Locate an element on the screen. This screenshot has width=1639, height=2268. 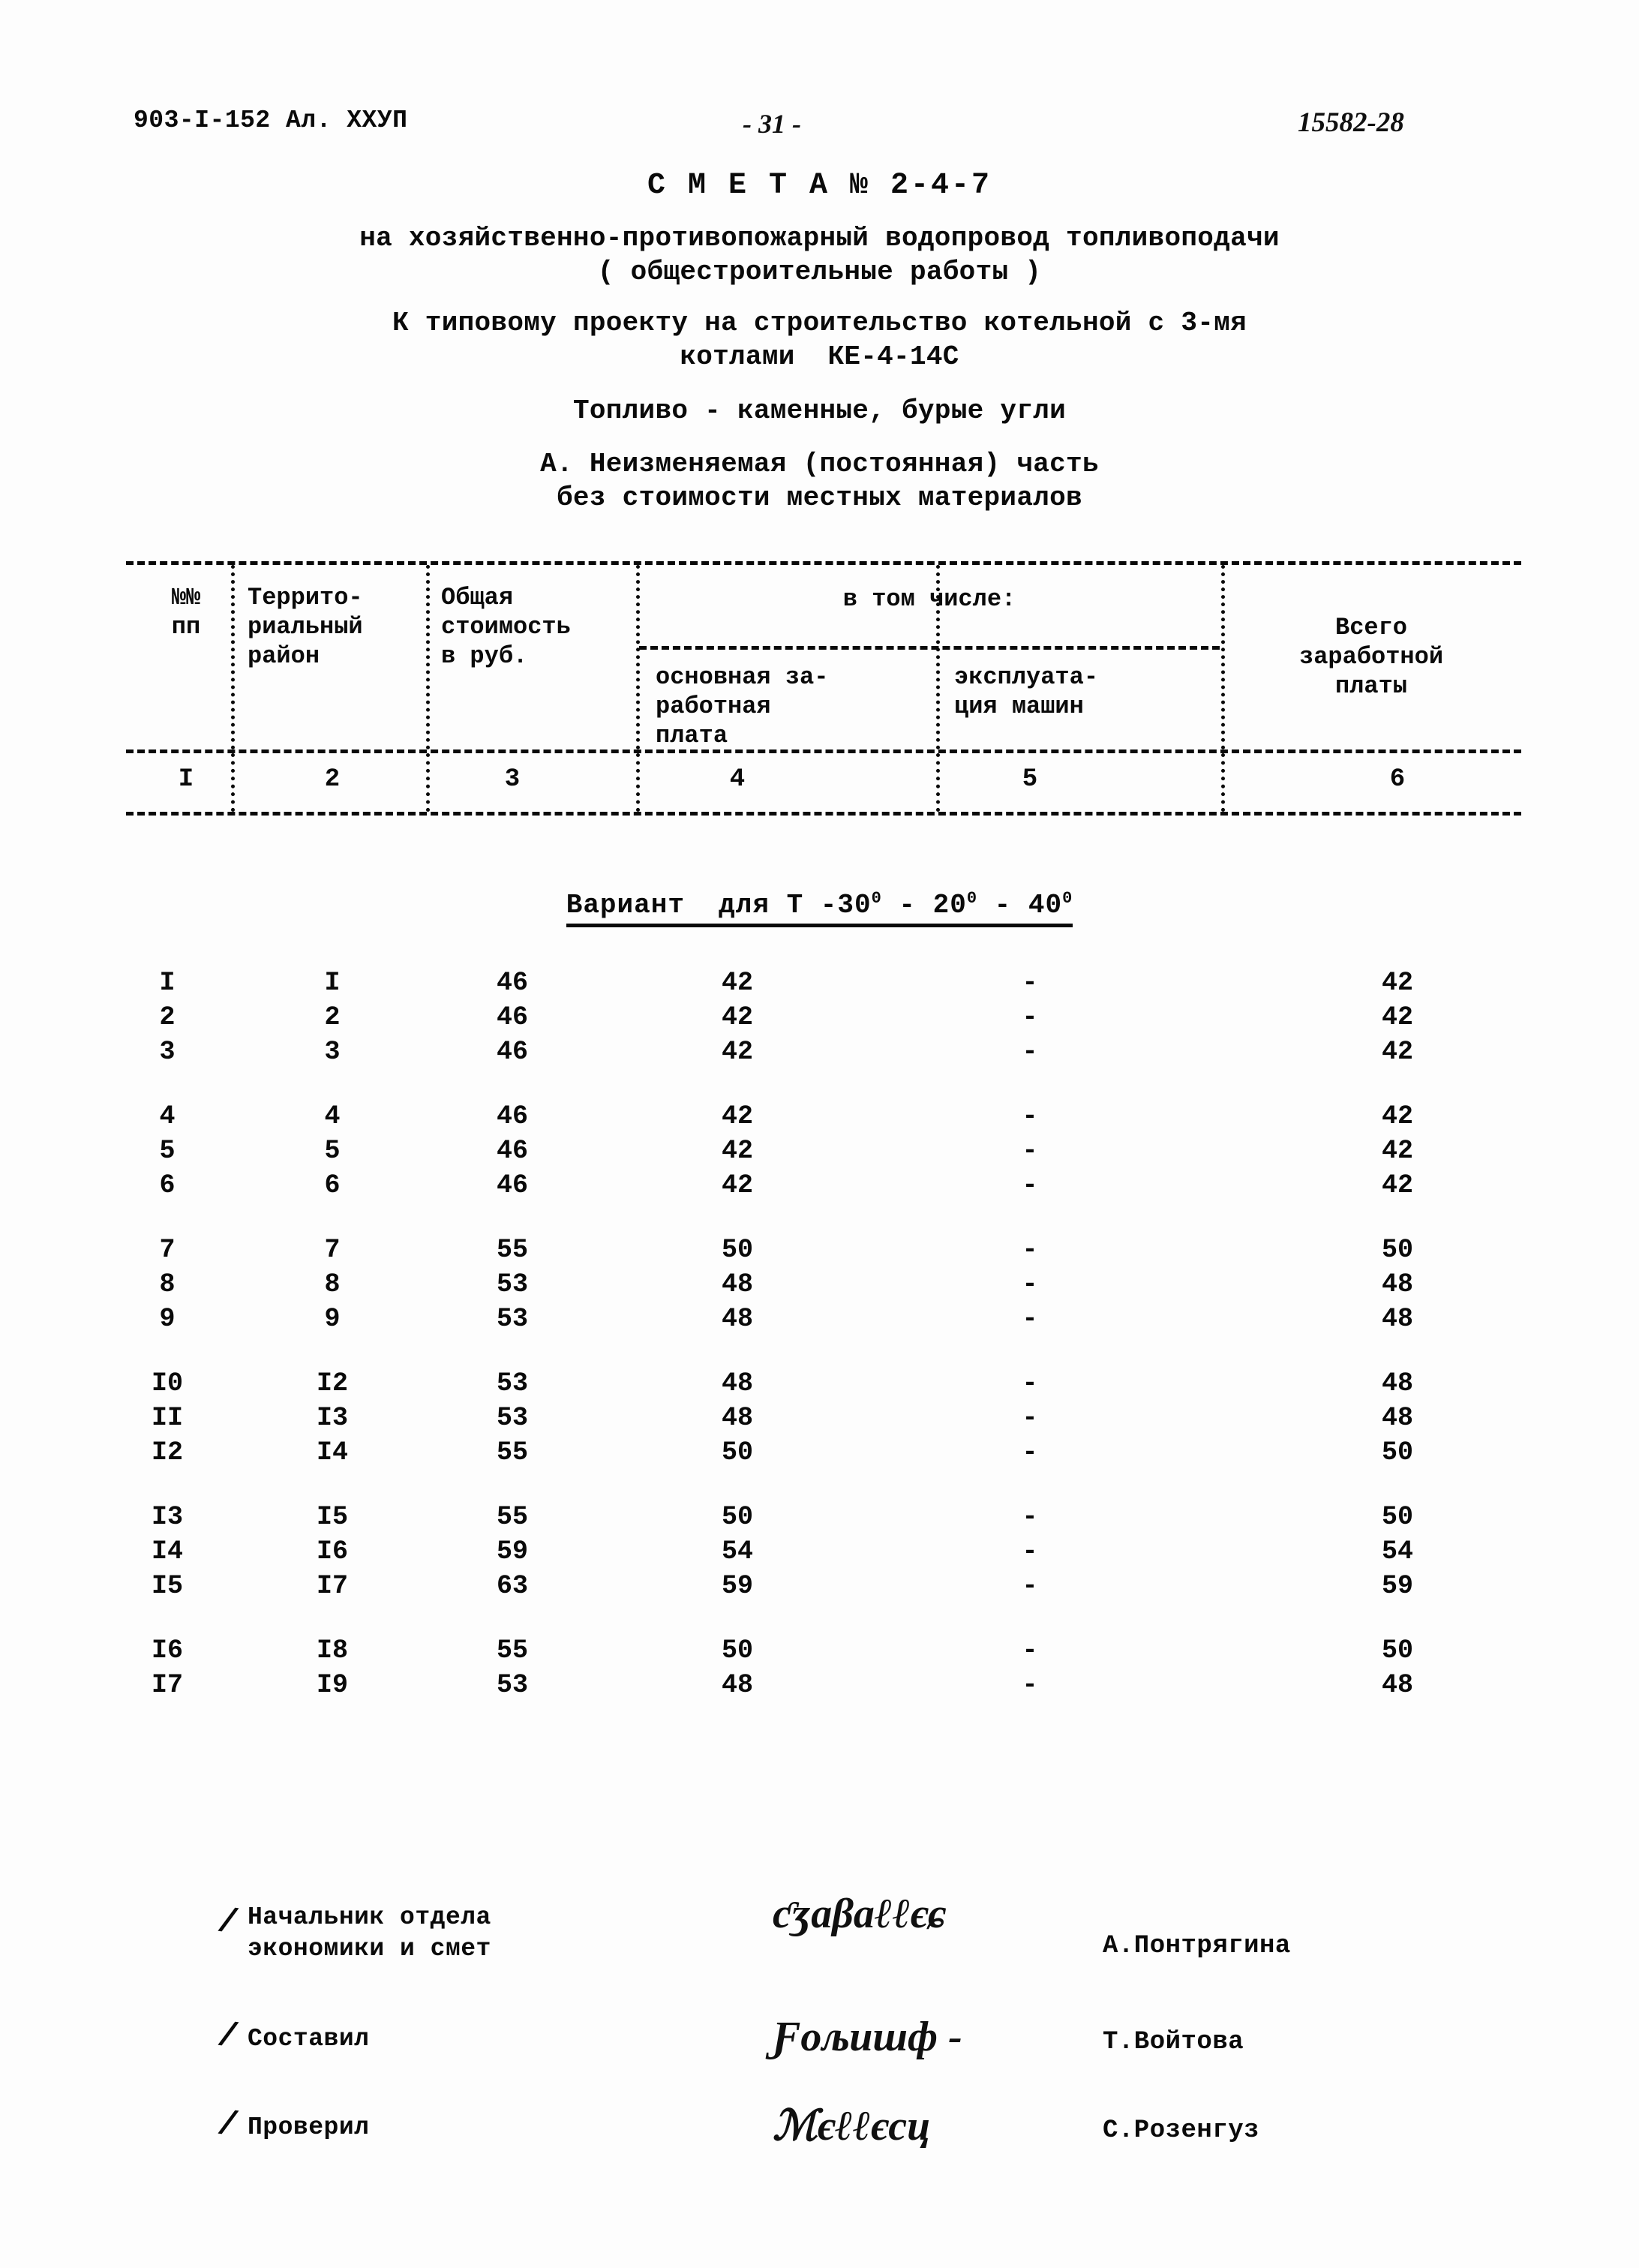
header-col-total-cost: Общая стоимость в руб. is located at coordinates (506, 627).